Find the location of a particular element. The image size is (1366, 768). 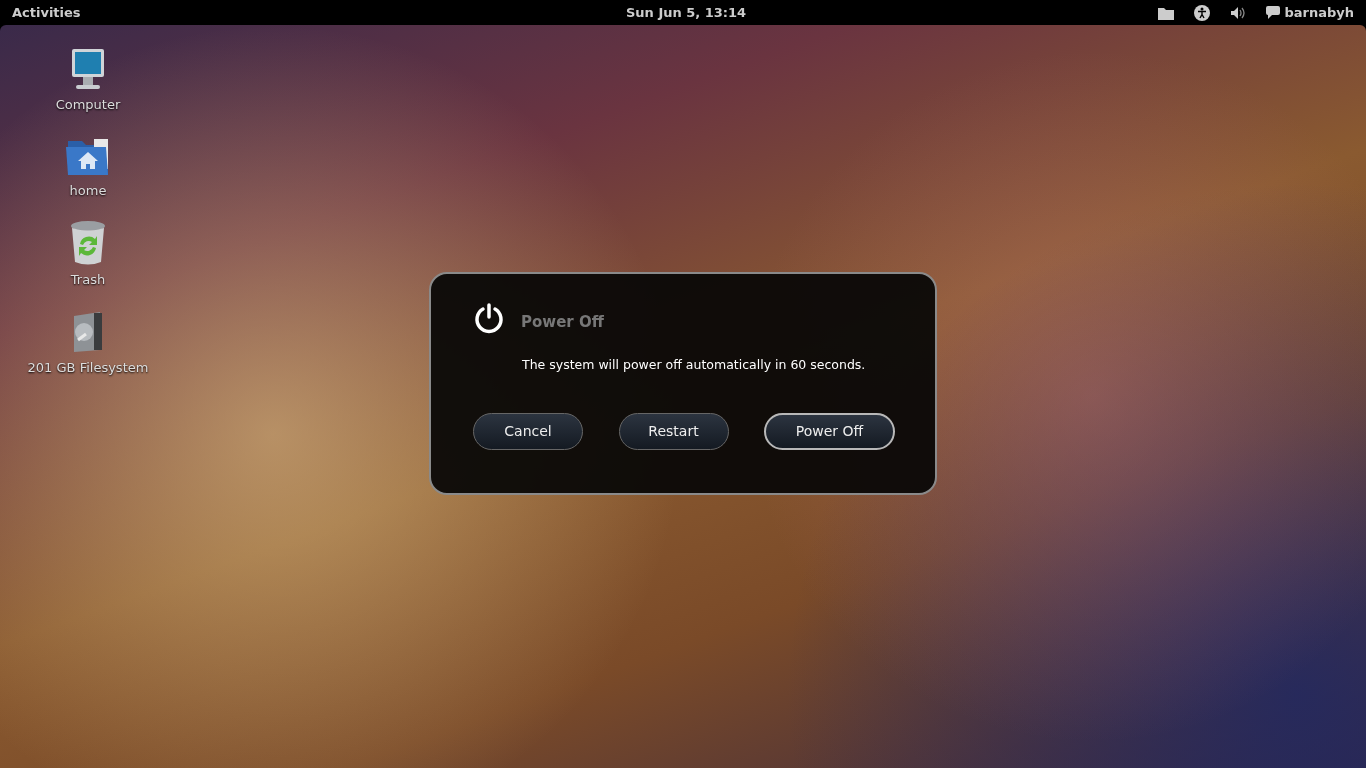

desktop-icon-label: home is located at coordinates (88, 190).